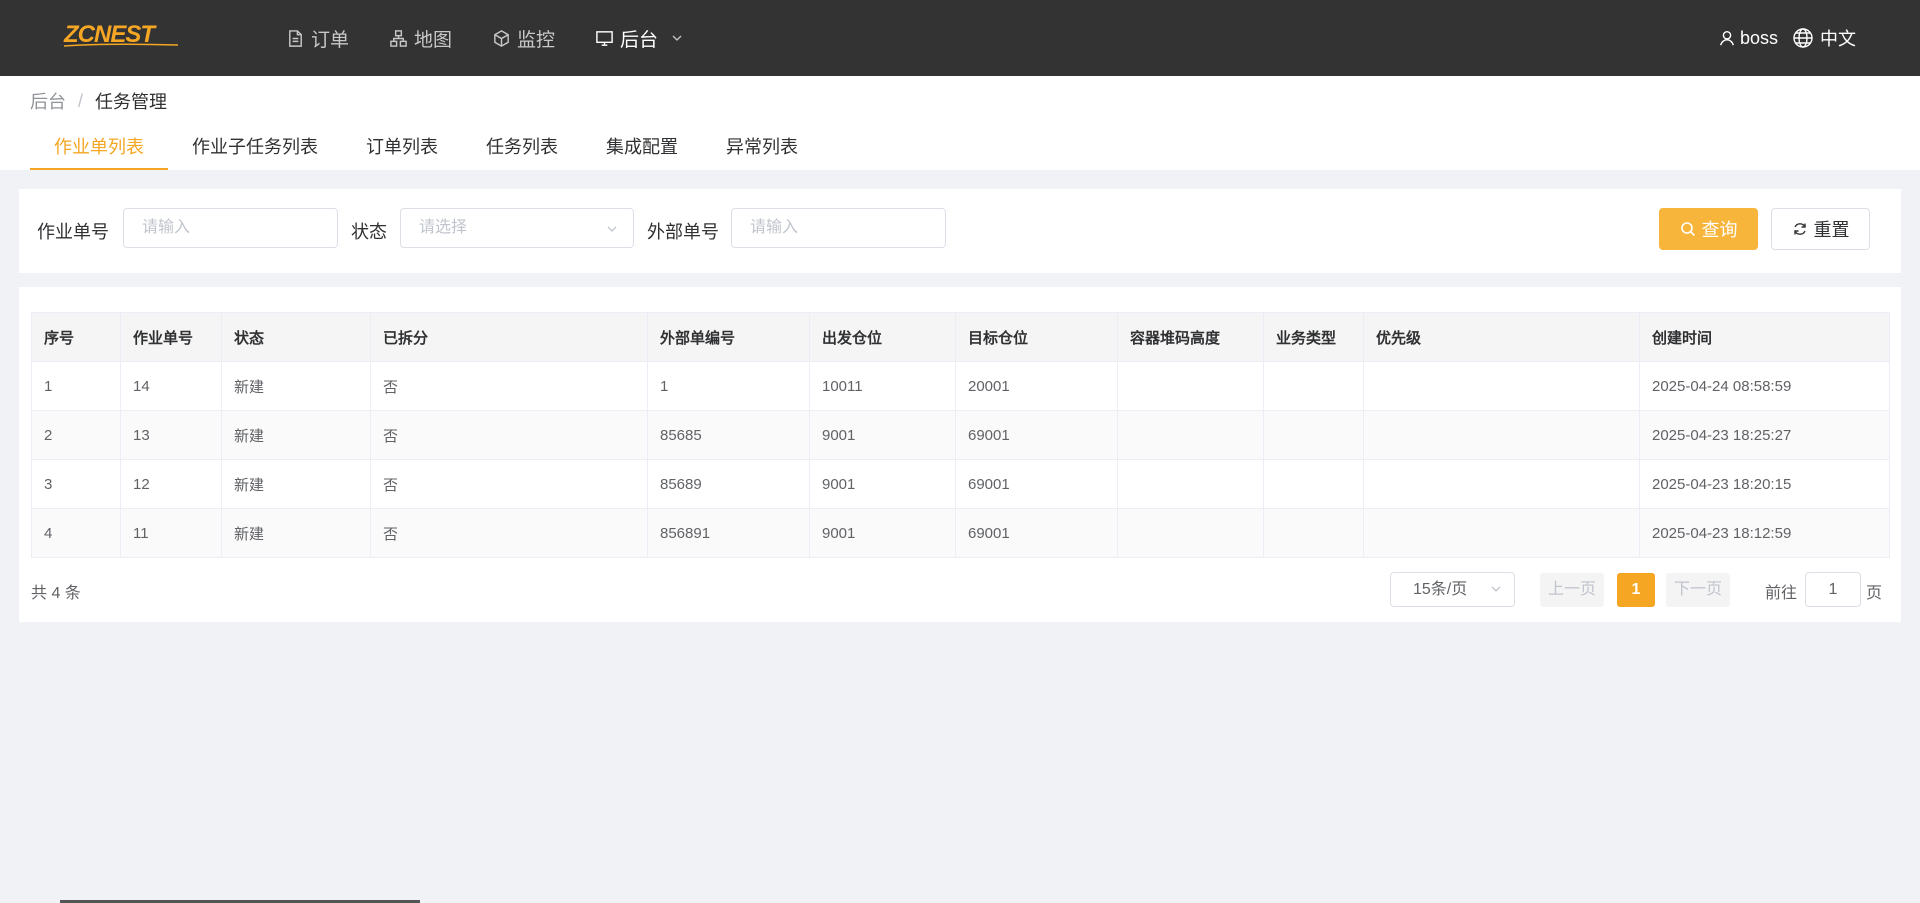 The width and height of the screenshot is (1920, 903). Describe the element at coordinates (131, 102) in the screenshot. I see `breadcrumb-current: 任务管理` at that location.